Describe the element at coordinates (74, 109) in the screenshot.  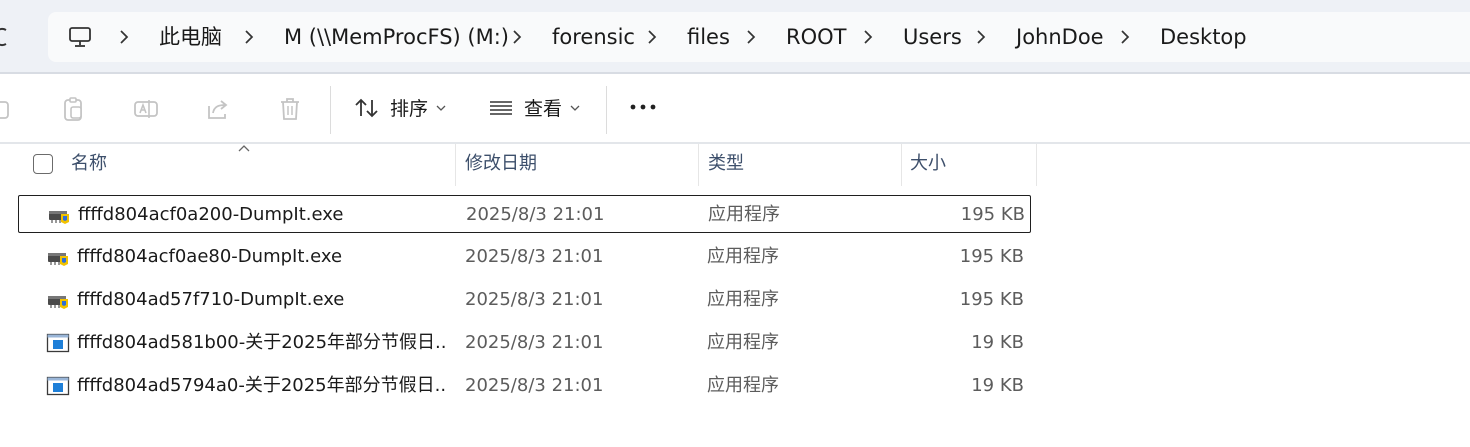
I see `paste-icon` at that location.